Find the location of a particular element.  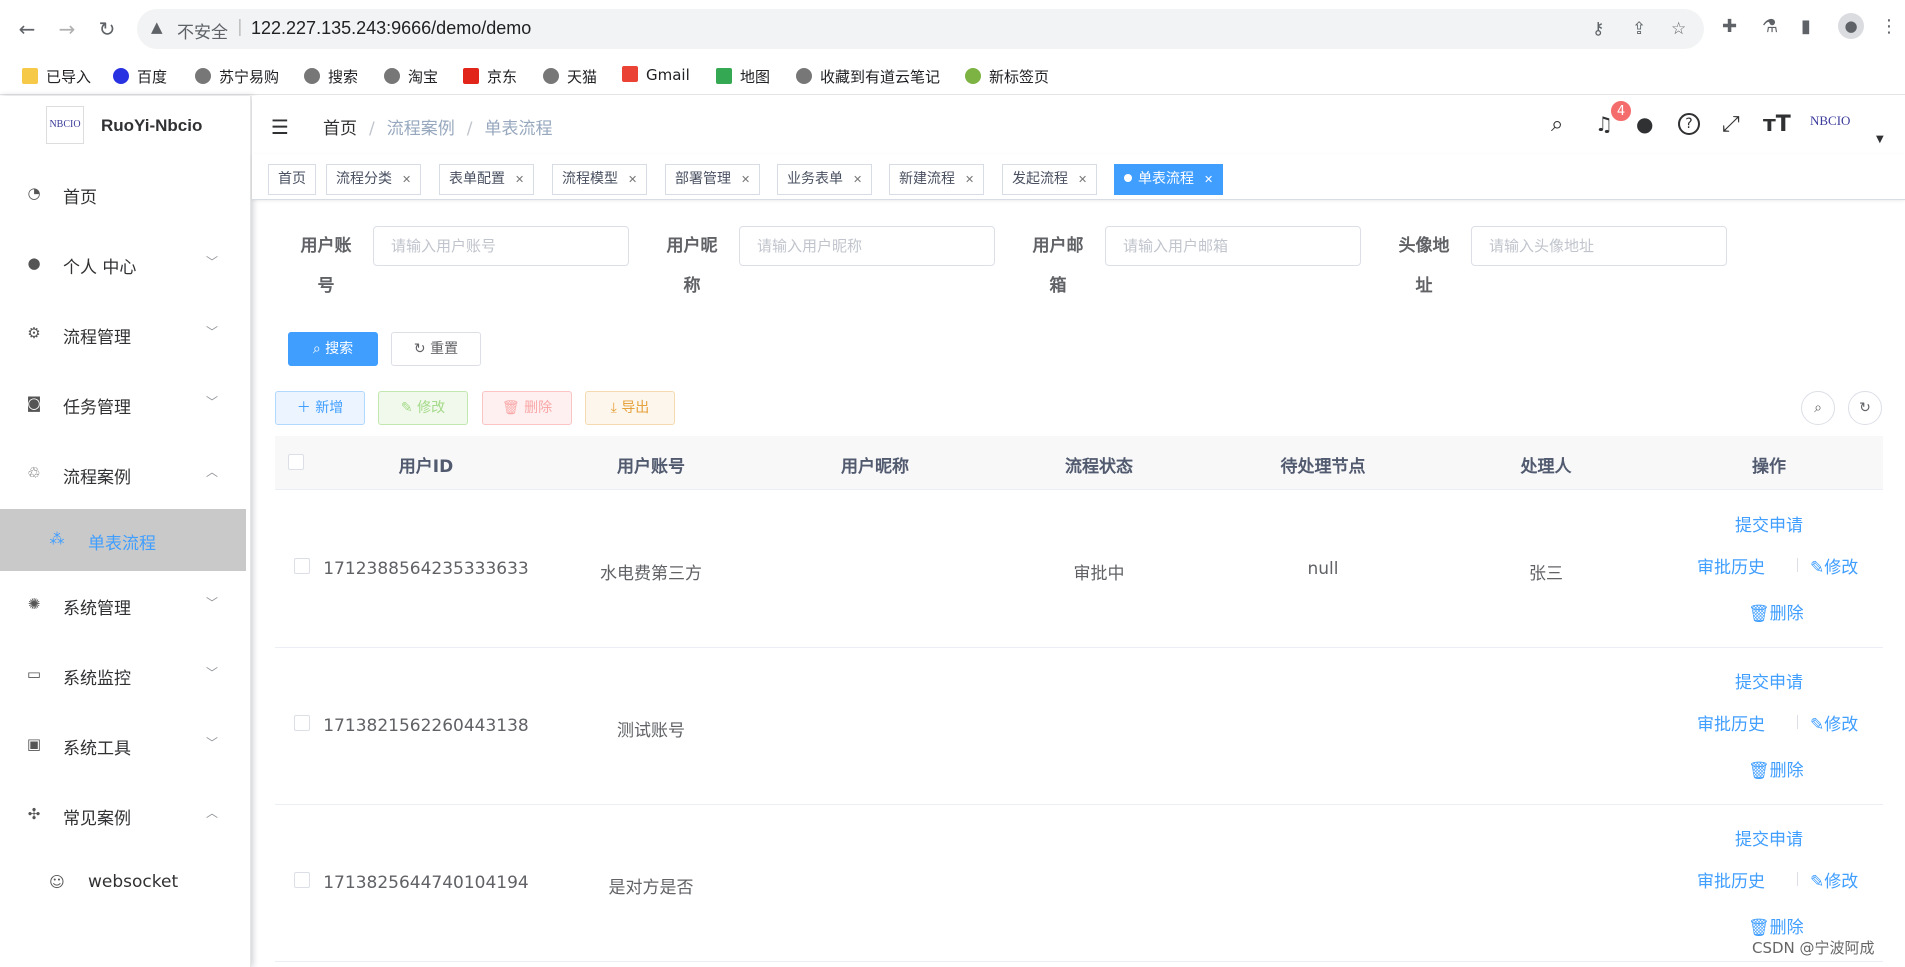

tag-home: 首页 is located at coordinates (292, 179).